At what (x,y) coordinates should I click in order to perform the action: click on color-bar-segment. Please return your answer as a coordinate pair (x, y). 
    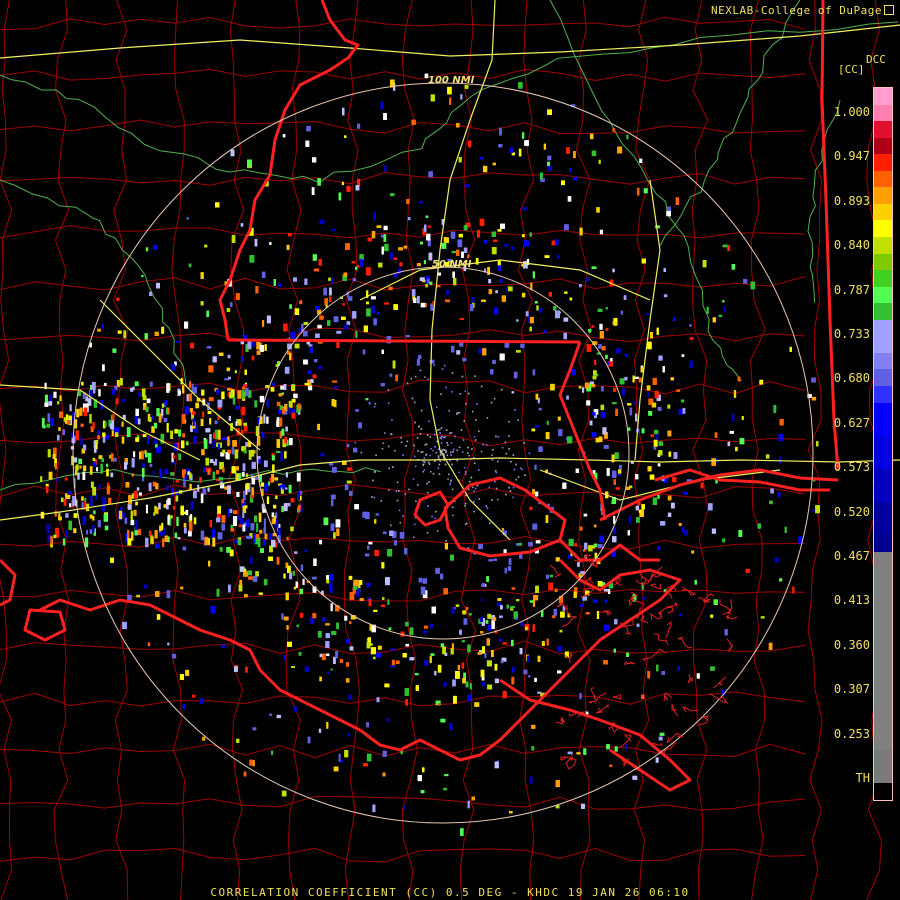
    Looking at the image, I should click on (883, 519).